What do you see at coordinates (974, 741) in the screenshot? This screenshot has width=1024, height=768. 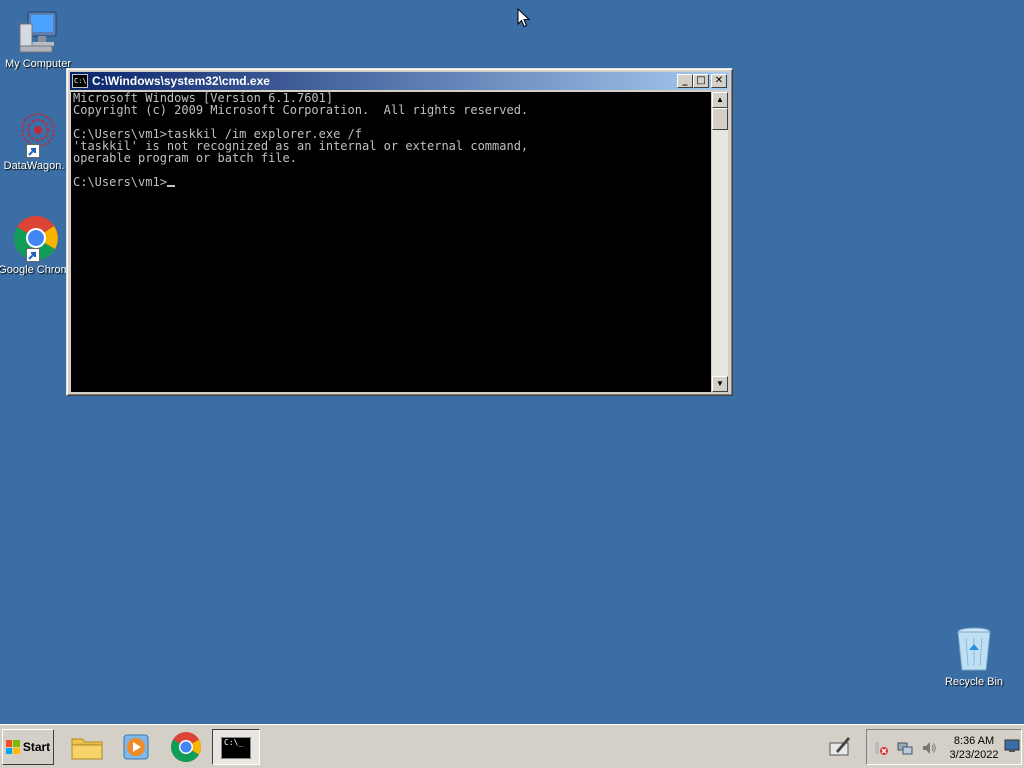 I see `clock-time: 8:36 AM` at bounding box center [974, 741].